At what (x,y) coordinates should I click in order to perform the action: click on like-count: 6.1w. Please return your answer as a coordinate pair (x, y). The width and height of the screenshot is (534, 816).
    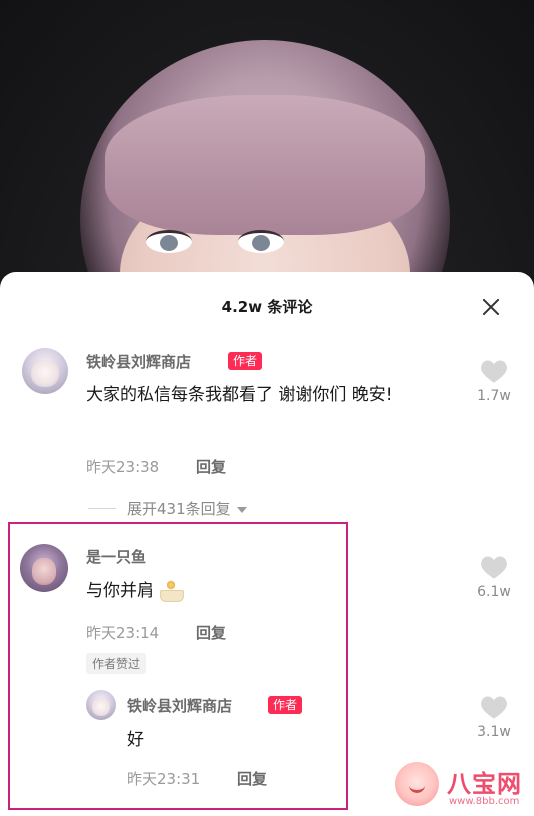
    Looking at the image, I should click on (494, 592).